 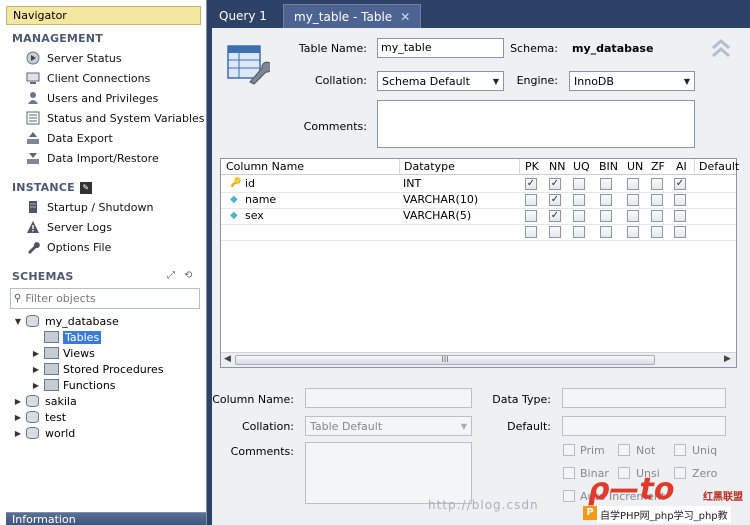 I want to click on header-pk: PK, so click(x=532, y=166).